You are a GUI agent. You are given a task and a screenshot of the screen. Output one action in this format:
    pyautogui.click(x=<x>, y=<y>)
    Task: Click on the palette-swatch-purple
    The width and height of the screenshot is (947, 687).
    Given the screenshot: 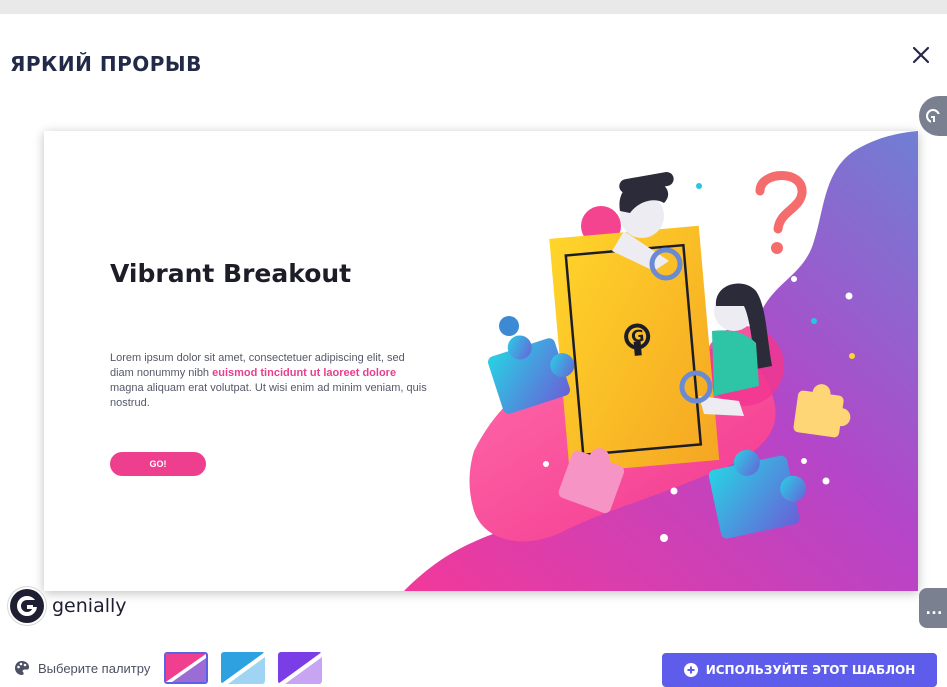 What is the action you would take?
    pyautogui.click(x=300, y=668)
    